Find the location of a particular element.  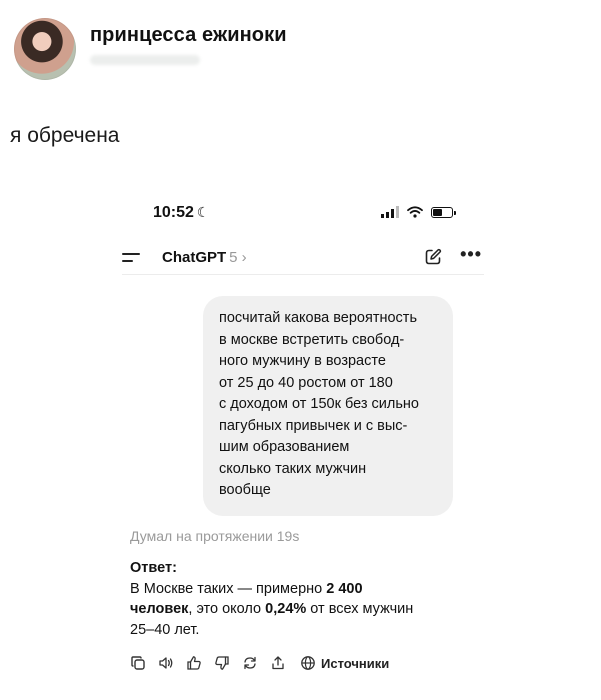

signal-icon is located at coordinates (390, 212).